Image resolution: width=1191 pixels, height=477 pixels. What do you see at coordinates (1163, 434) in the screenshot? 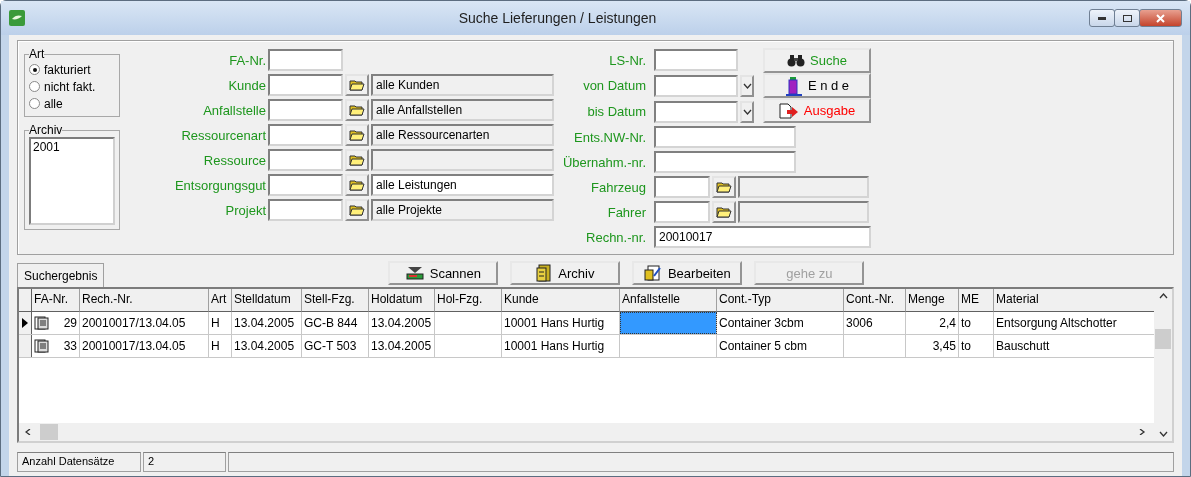
I see `caret-down-icon` at bounding box center [1163, 434].